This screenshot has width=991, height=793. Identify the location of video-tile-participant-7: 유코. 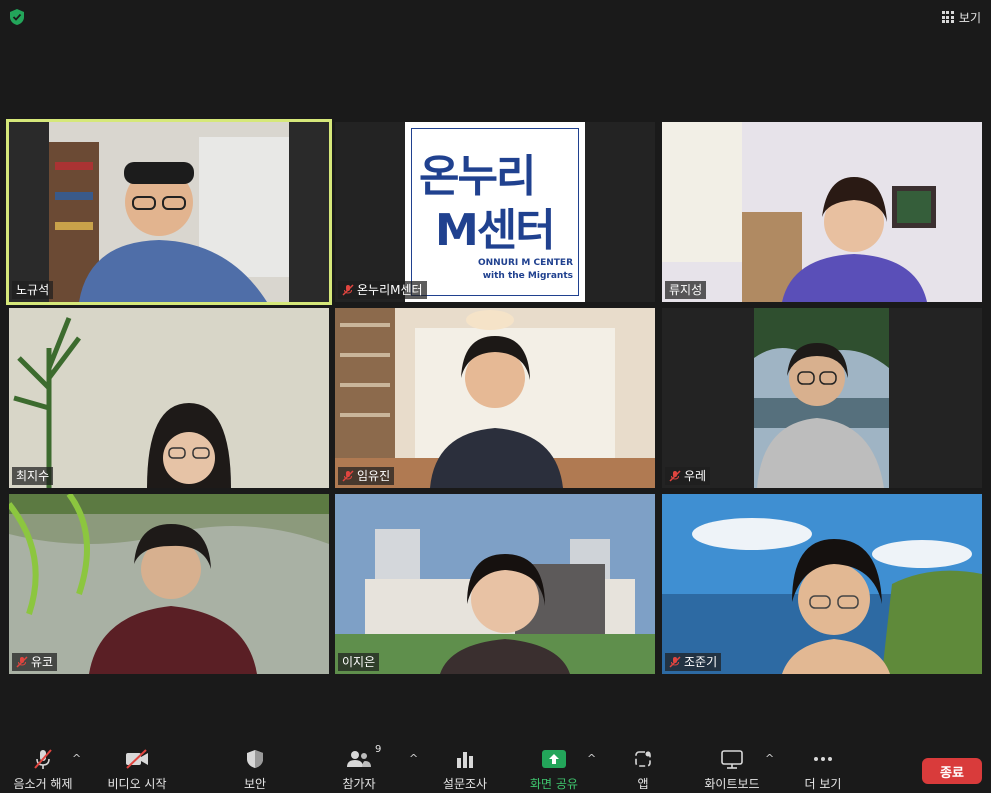
(169, 584).